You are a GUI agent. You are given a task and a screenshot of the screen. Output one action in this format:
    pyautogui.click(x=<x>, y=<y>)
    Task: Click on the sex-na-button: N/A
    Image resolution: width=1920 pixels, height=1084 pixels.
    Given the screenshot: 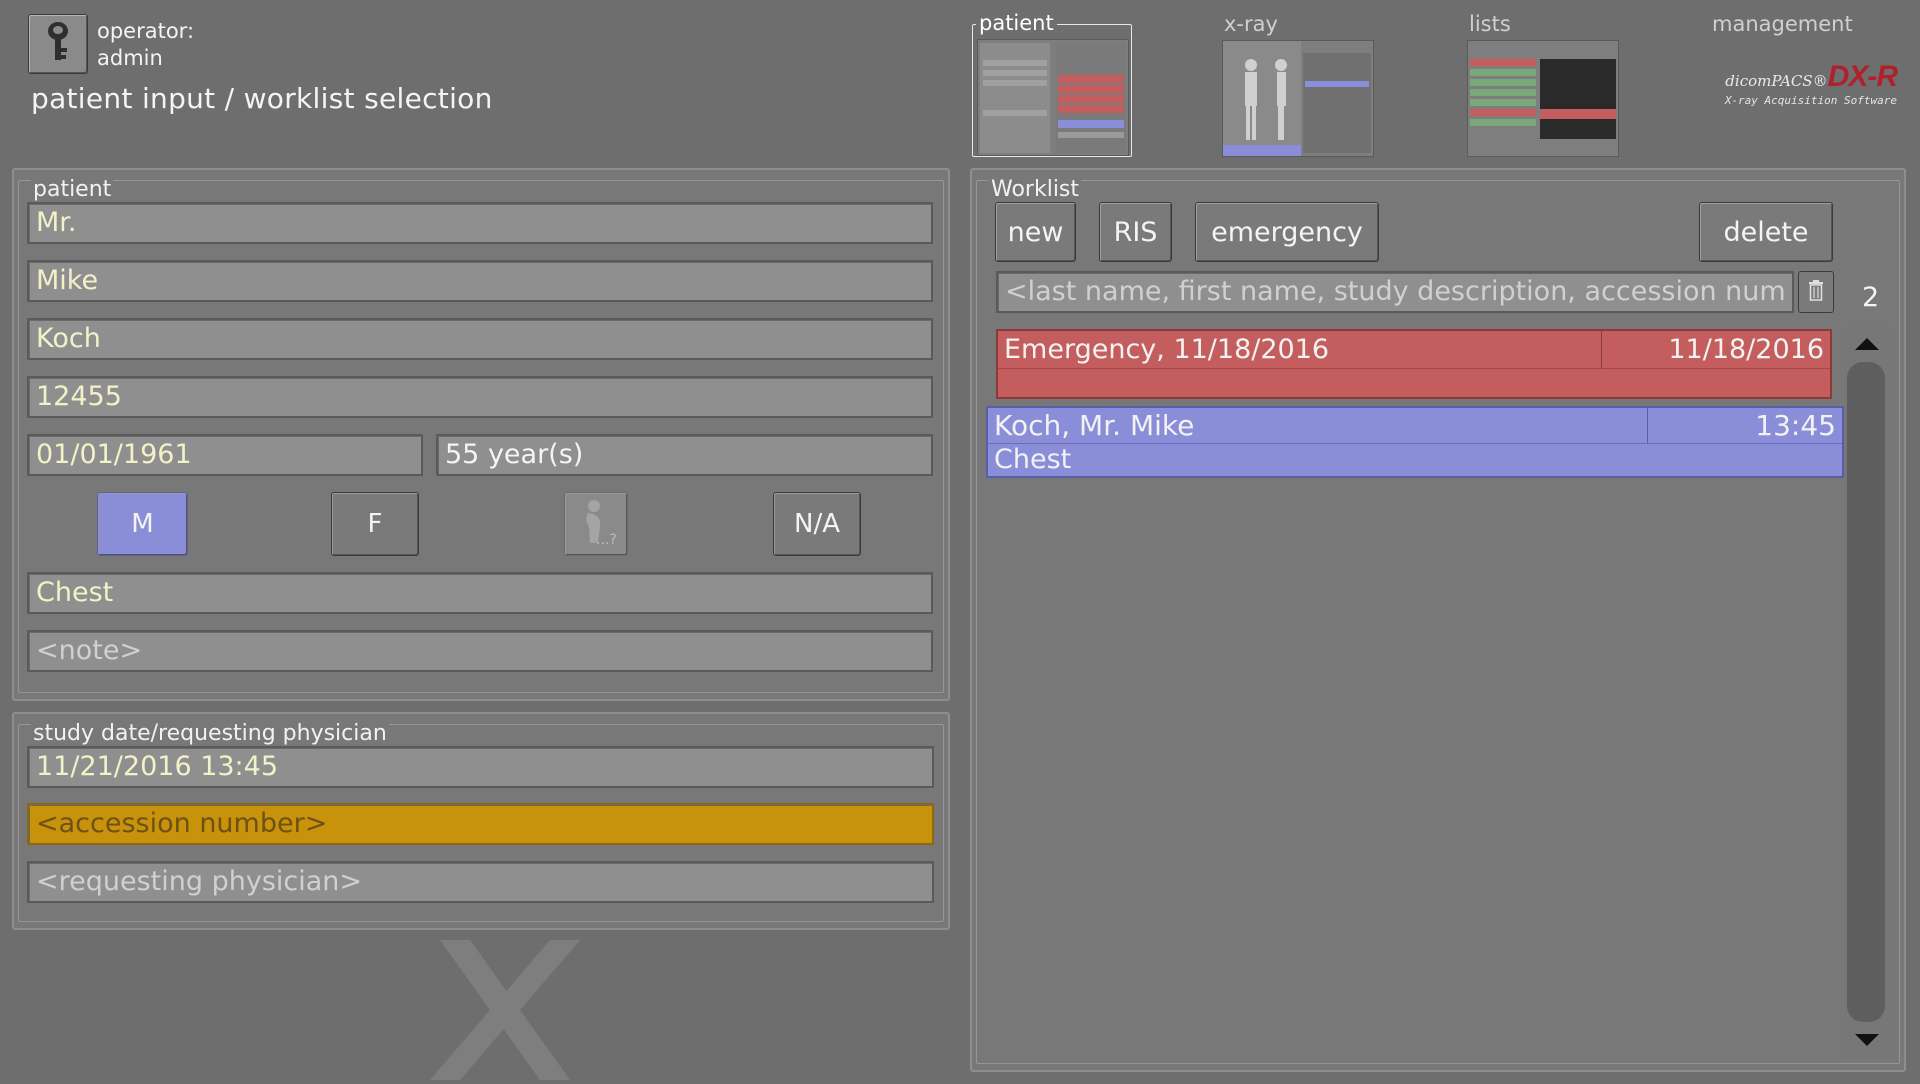 What is the action you would take?
    pyautogui.click(x=817, y=524)
    